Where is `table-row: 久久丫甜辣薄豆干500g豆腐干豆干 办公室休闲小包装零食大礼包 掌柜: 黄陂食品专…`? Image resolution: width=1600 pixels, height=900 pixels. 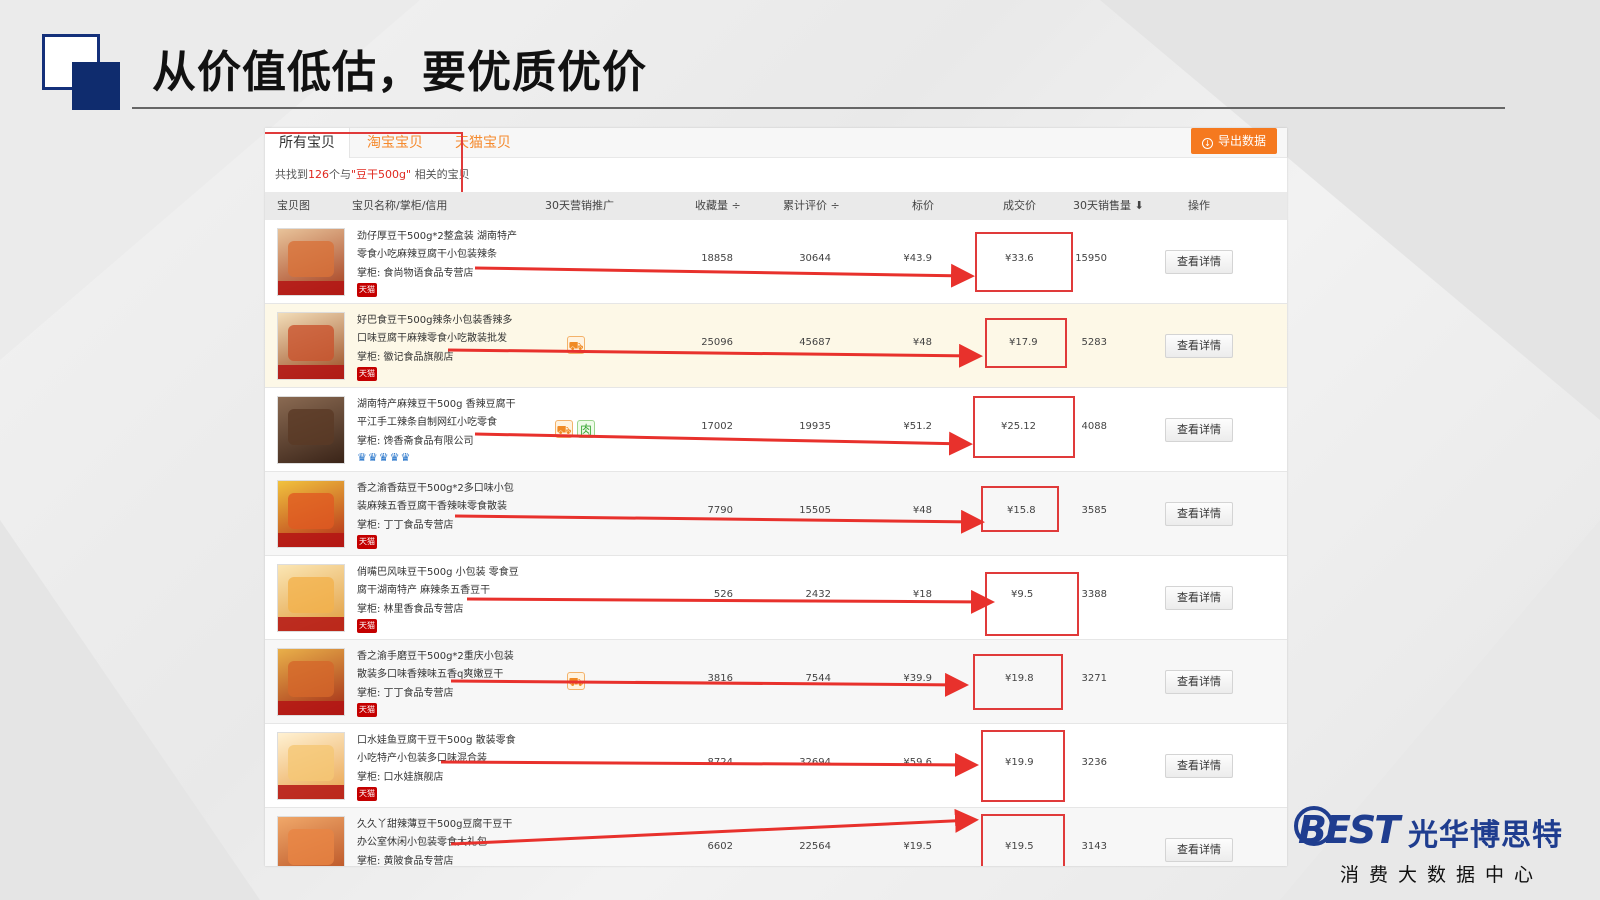 table-row: 久久丫甜辣薄豆干500g豆腐干豆干 办公室休闲小包装零食大礼包 掌柜: 黄陂食品专… is located at coordinates (776, 837).